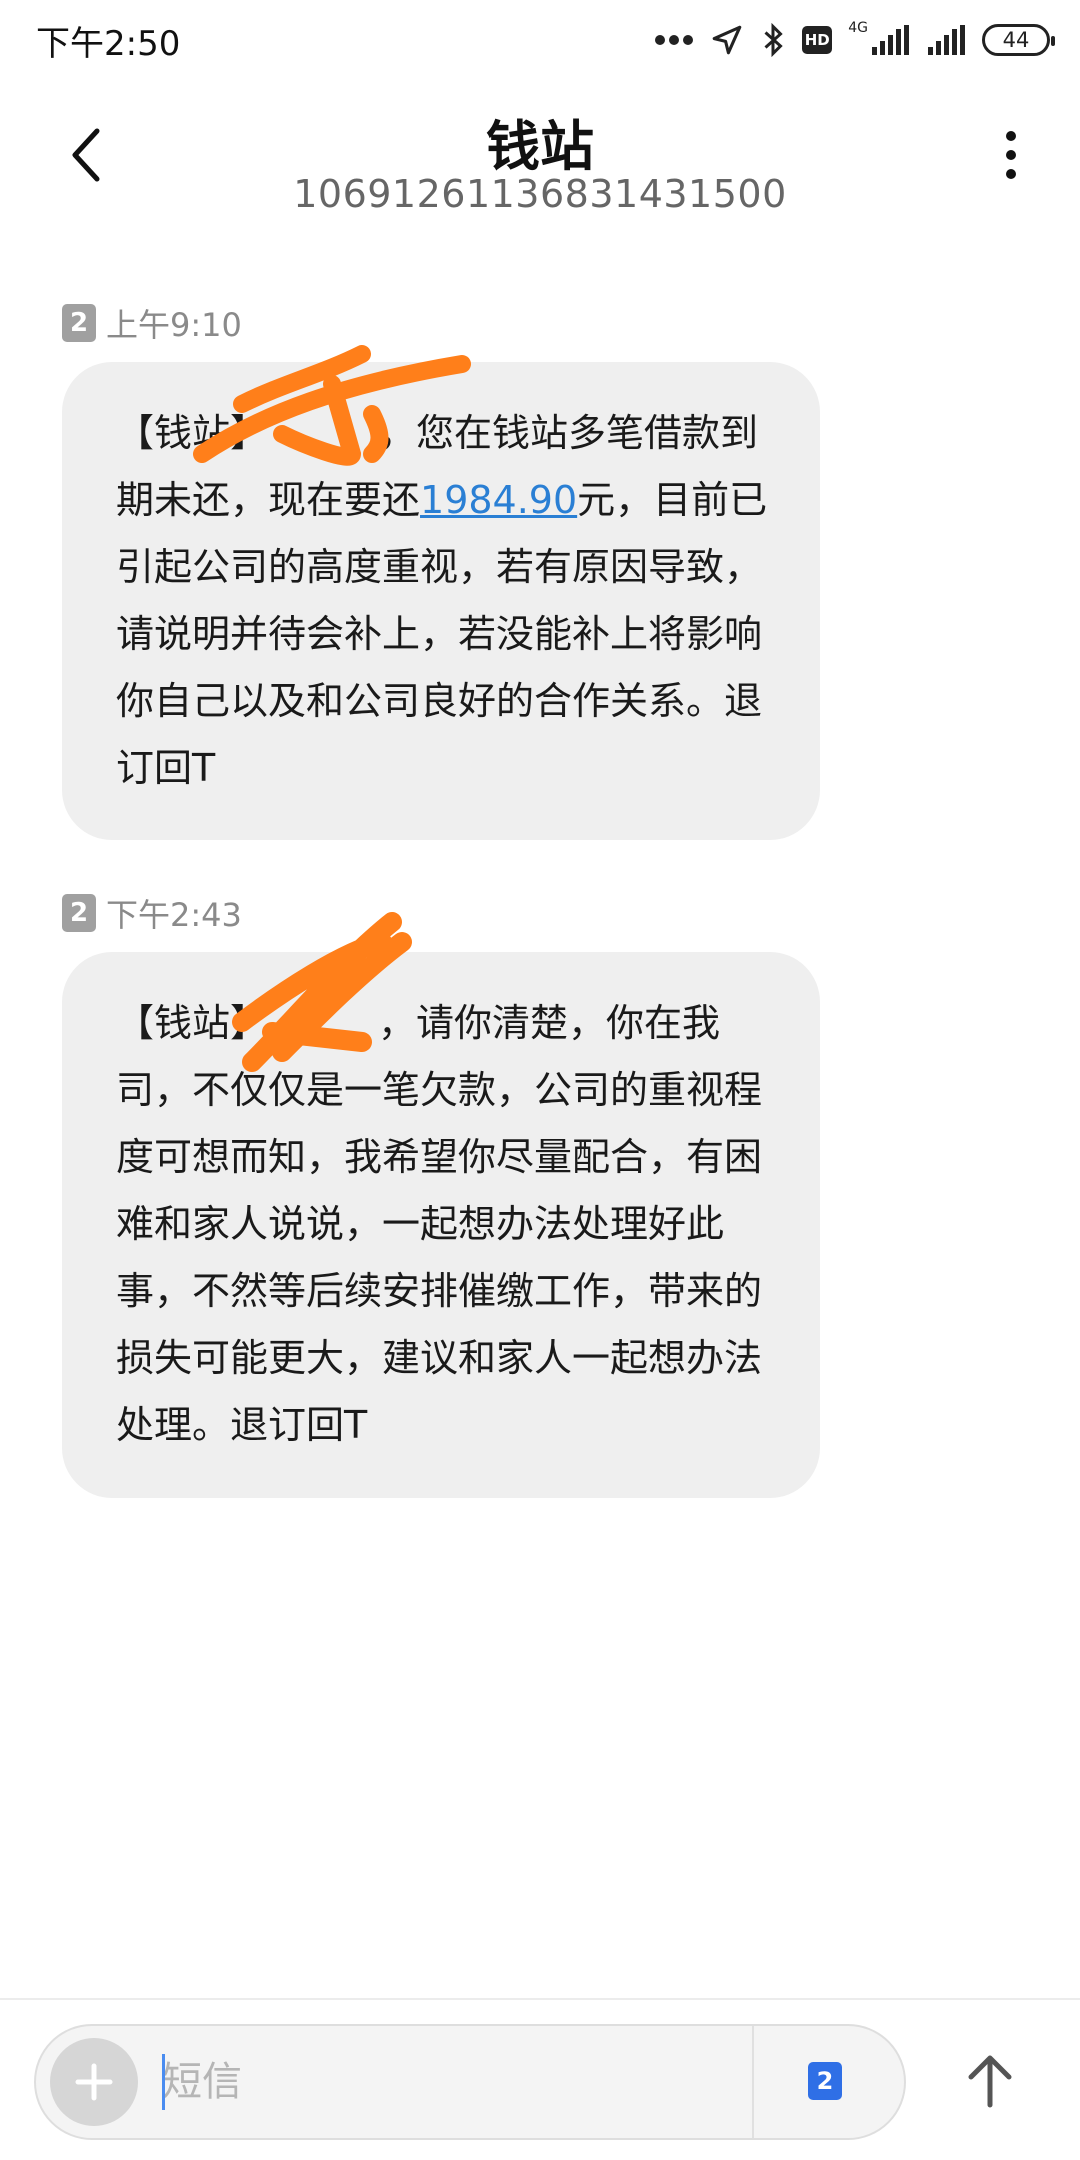  Describe the element at coordinates (825, 2081) in the screenshot. I see `sim-select-button: 2` at that location.